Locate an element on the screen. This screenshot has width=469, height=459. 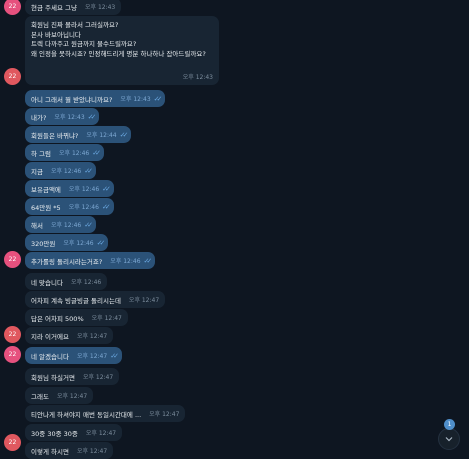
message-text: 추가롤링 돌리시라는거죠? is located at coordinates (67, 261).